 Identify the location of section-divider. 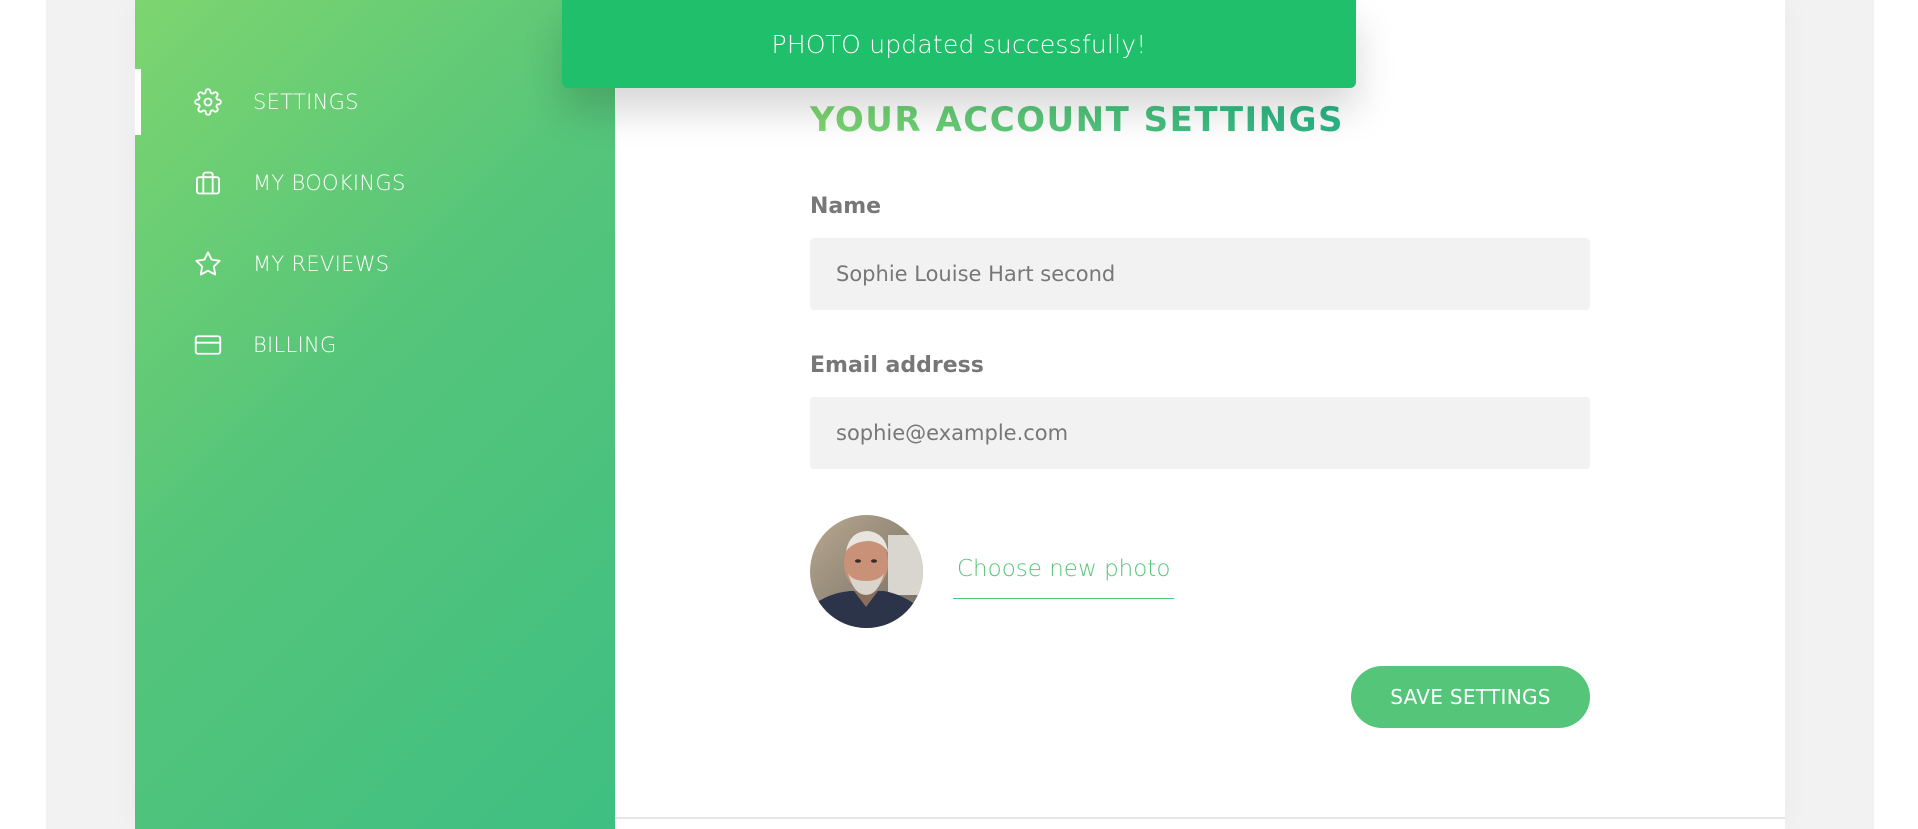
(1200, 818).